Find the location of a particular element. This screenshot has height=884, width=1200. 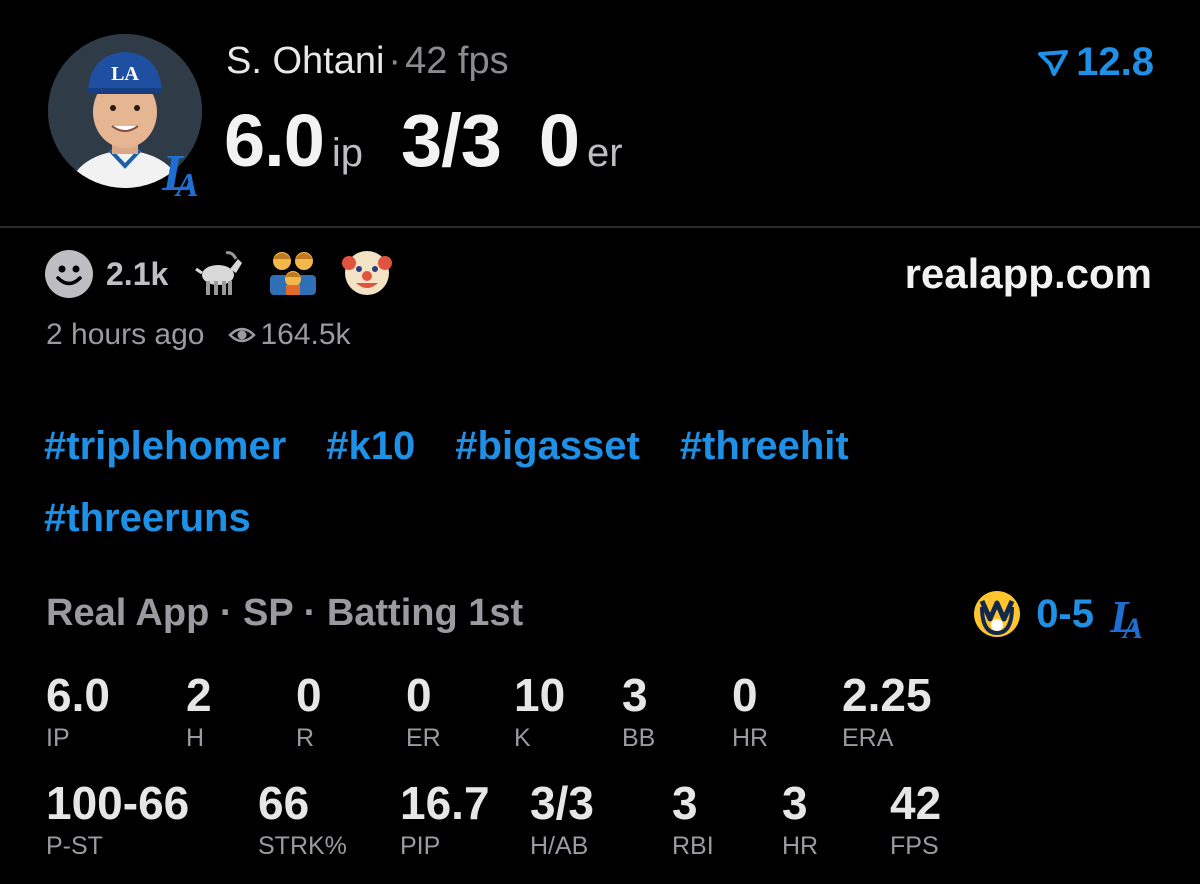

score-value: 12.8 is located at coordinates (1115, 62).